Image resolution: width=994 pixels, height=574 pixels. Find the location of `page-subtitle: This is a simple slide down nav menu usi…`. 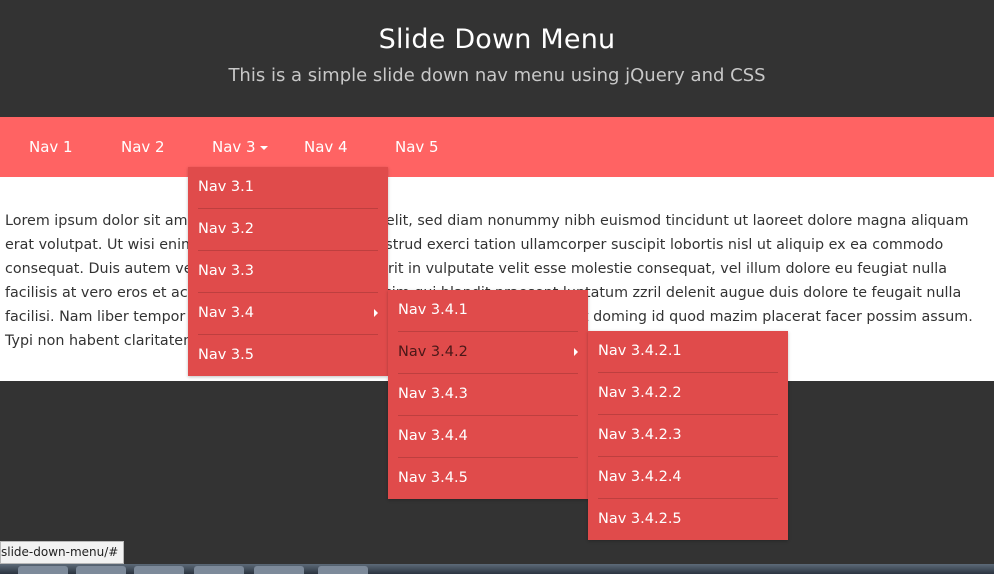

page-subtitle: This is a simple slide down nav menu usi… is located at coordinates (497, 75).